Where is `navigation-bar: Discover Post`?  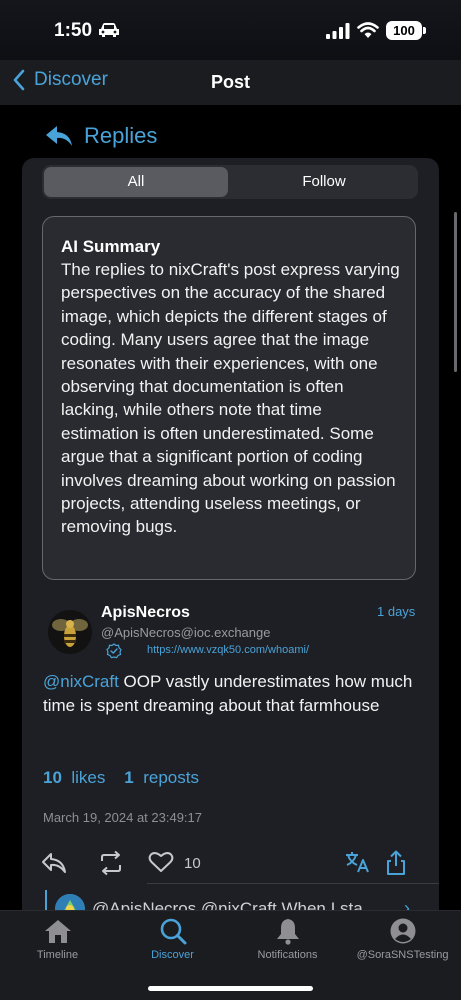
navigation-bar: Discover Post is located at coordinates (230, 82).